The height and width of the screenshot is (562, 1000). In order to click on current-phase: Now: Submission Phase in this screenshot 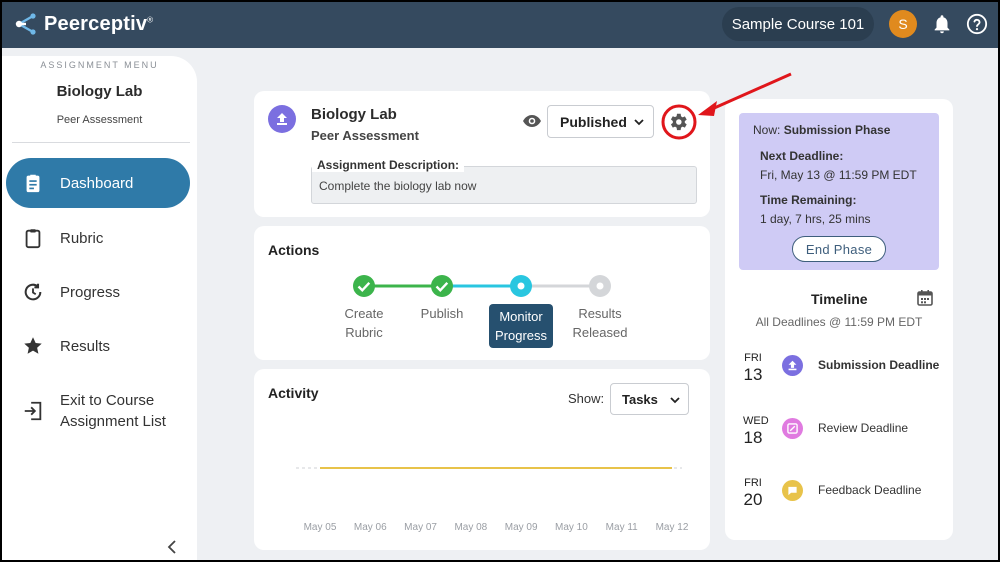, I will do `click(822, 130)`.